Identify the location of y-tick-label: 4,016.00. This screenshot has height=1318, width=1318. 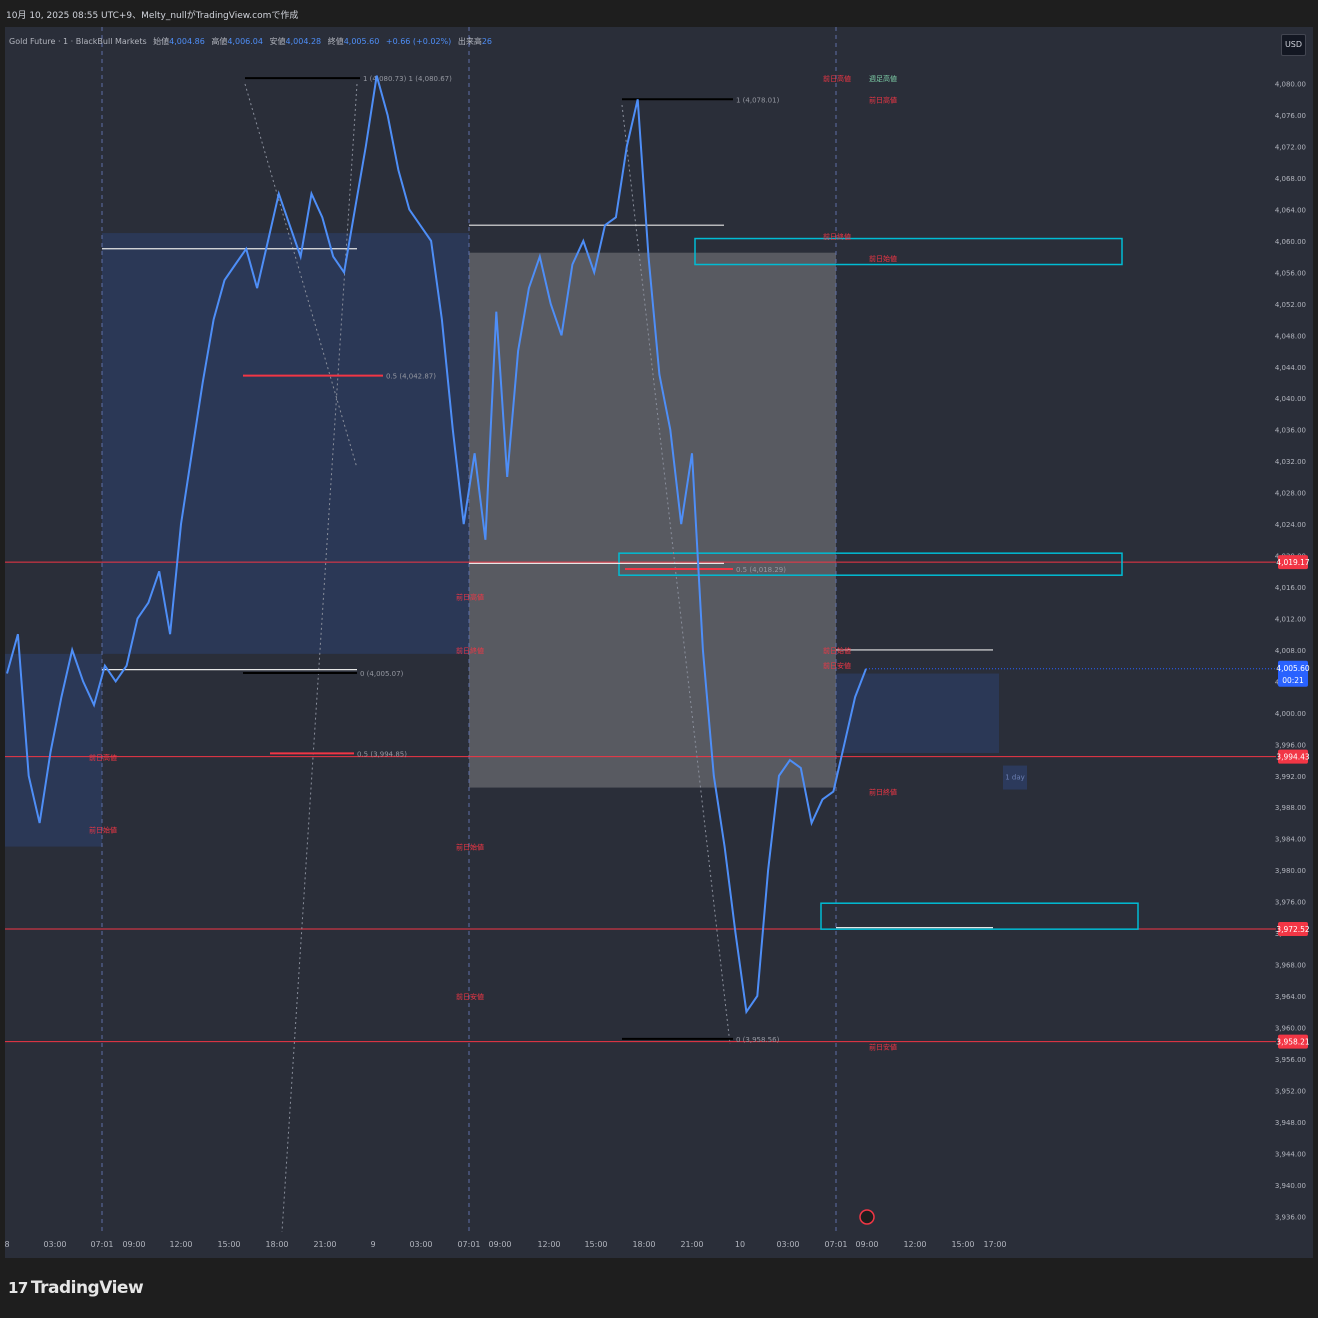
(1290, 588).